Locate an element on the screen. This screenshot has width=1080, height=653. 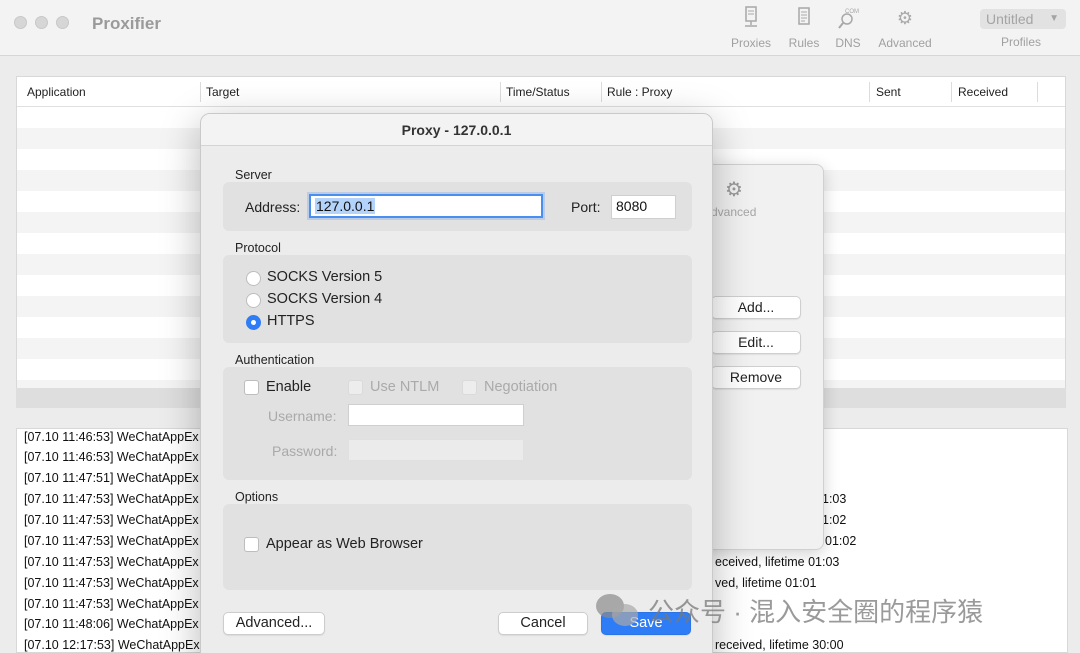
column-header-time-status: Time/Status is located at coordinates (538, 92).